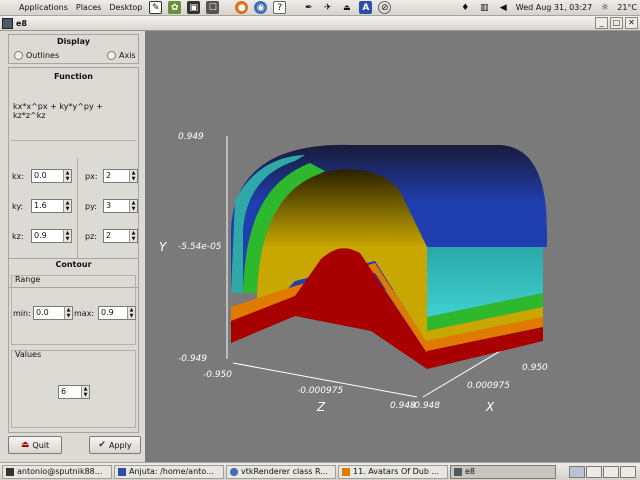  What do you see at coordinates (327, 7) in the screenshot?
I see `bird-launcher-icon: ✈` at bounding box center [327, 7].